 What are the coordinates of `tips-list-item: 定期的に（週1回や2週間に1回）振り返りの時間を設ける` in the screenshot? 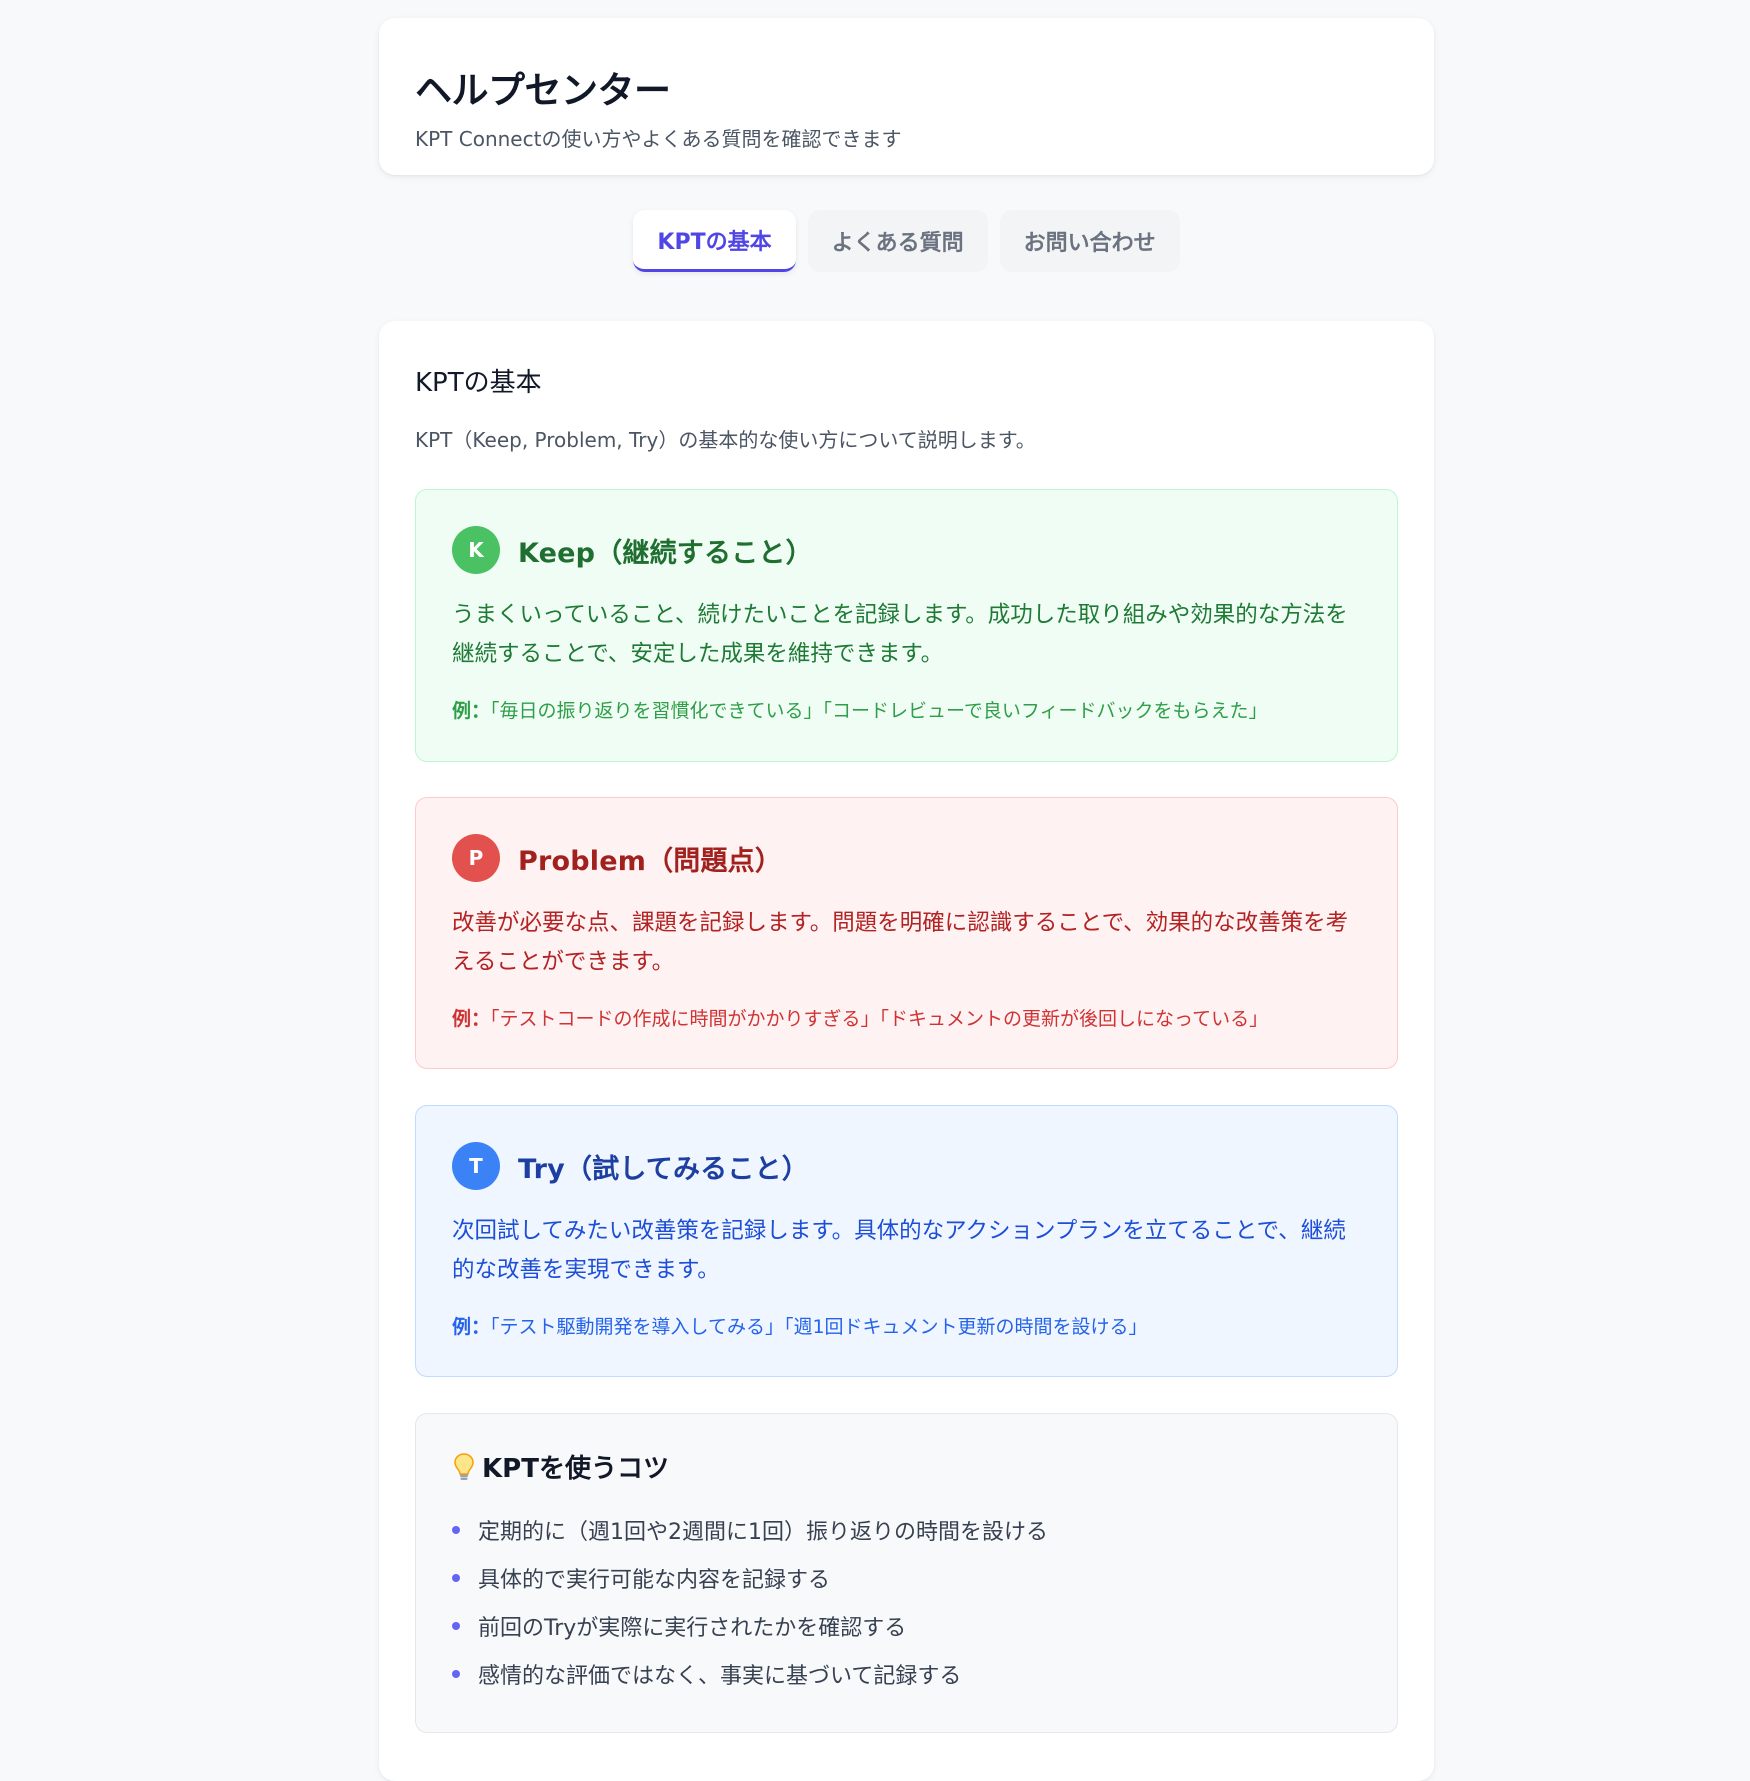 It's located at (750, 1530).